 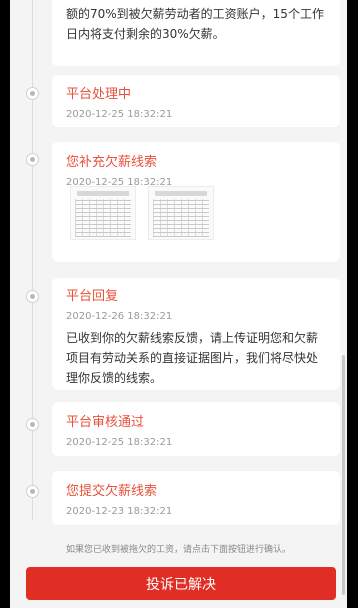 What do you see at coordinates (195, 14) in the screenshot?
I see `top-info-line-1: 额的70%到被欠薪劳动者的工资账户，15个工作` at bounding box center [195, 14].